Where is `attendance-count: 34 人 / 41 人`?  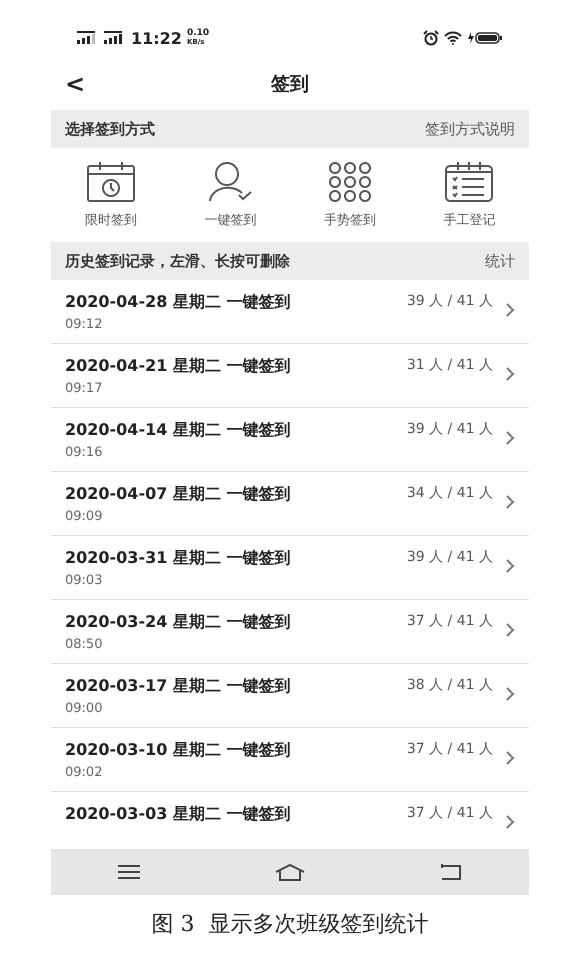
attendance-count: 34 人 / 41 人 is located at coordinates (449, 493).